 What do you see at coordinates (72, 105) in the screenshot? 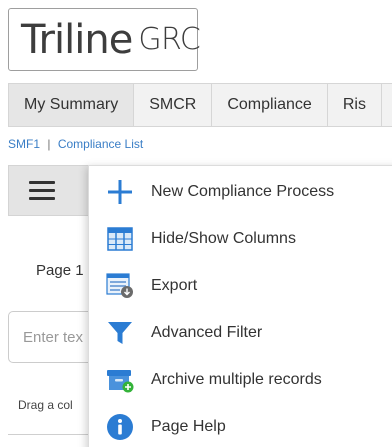
I see `tab-my-summary: My Summary` at bounding box center [72, 105].